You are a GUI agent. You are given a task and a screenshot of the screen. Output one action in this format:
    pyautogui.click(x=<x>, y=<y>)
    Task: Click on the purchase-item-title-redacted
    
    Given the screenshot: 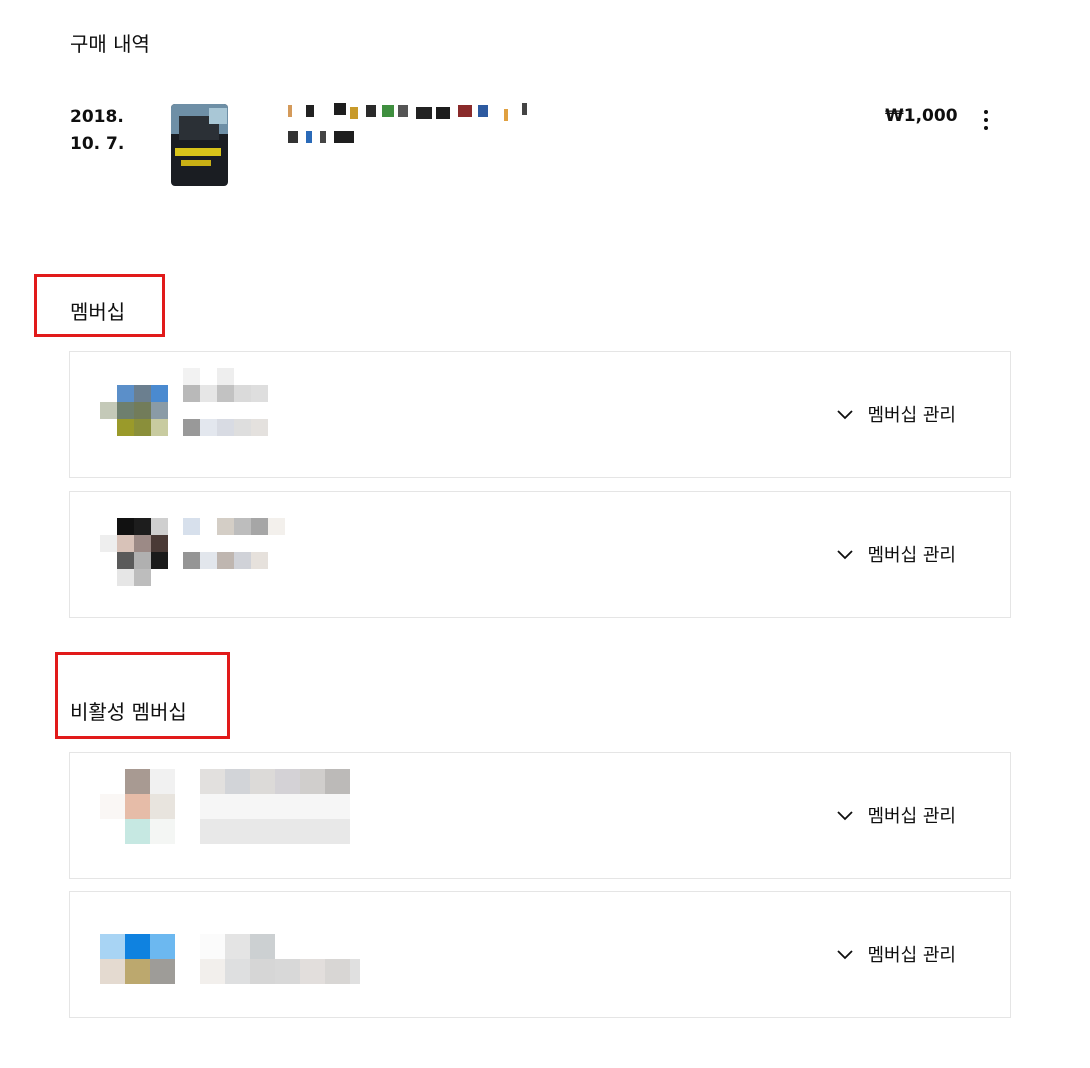 What is the action you would take?
    pyautogui.click(x=411, y=128)
    